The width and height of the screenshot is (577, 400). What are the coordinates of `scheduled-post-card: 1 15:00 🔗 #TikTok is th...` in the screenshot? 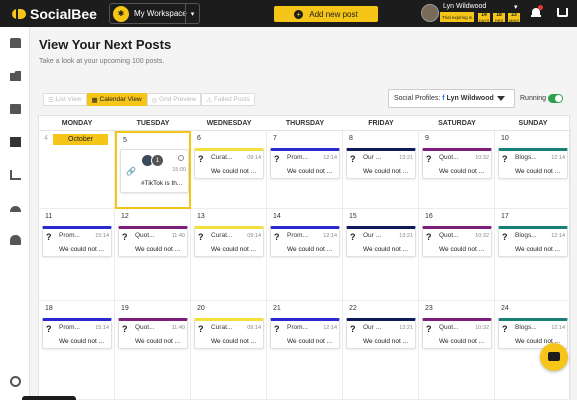 It's located at (154, 171).